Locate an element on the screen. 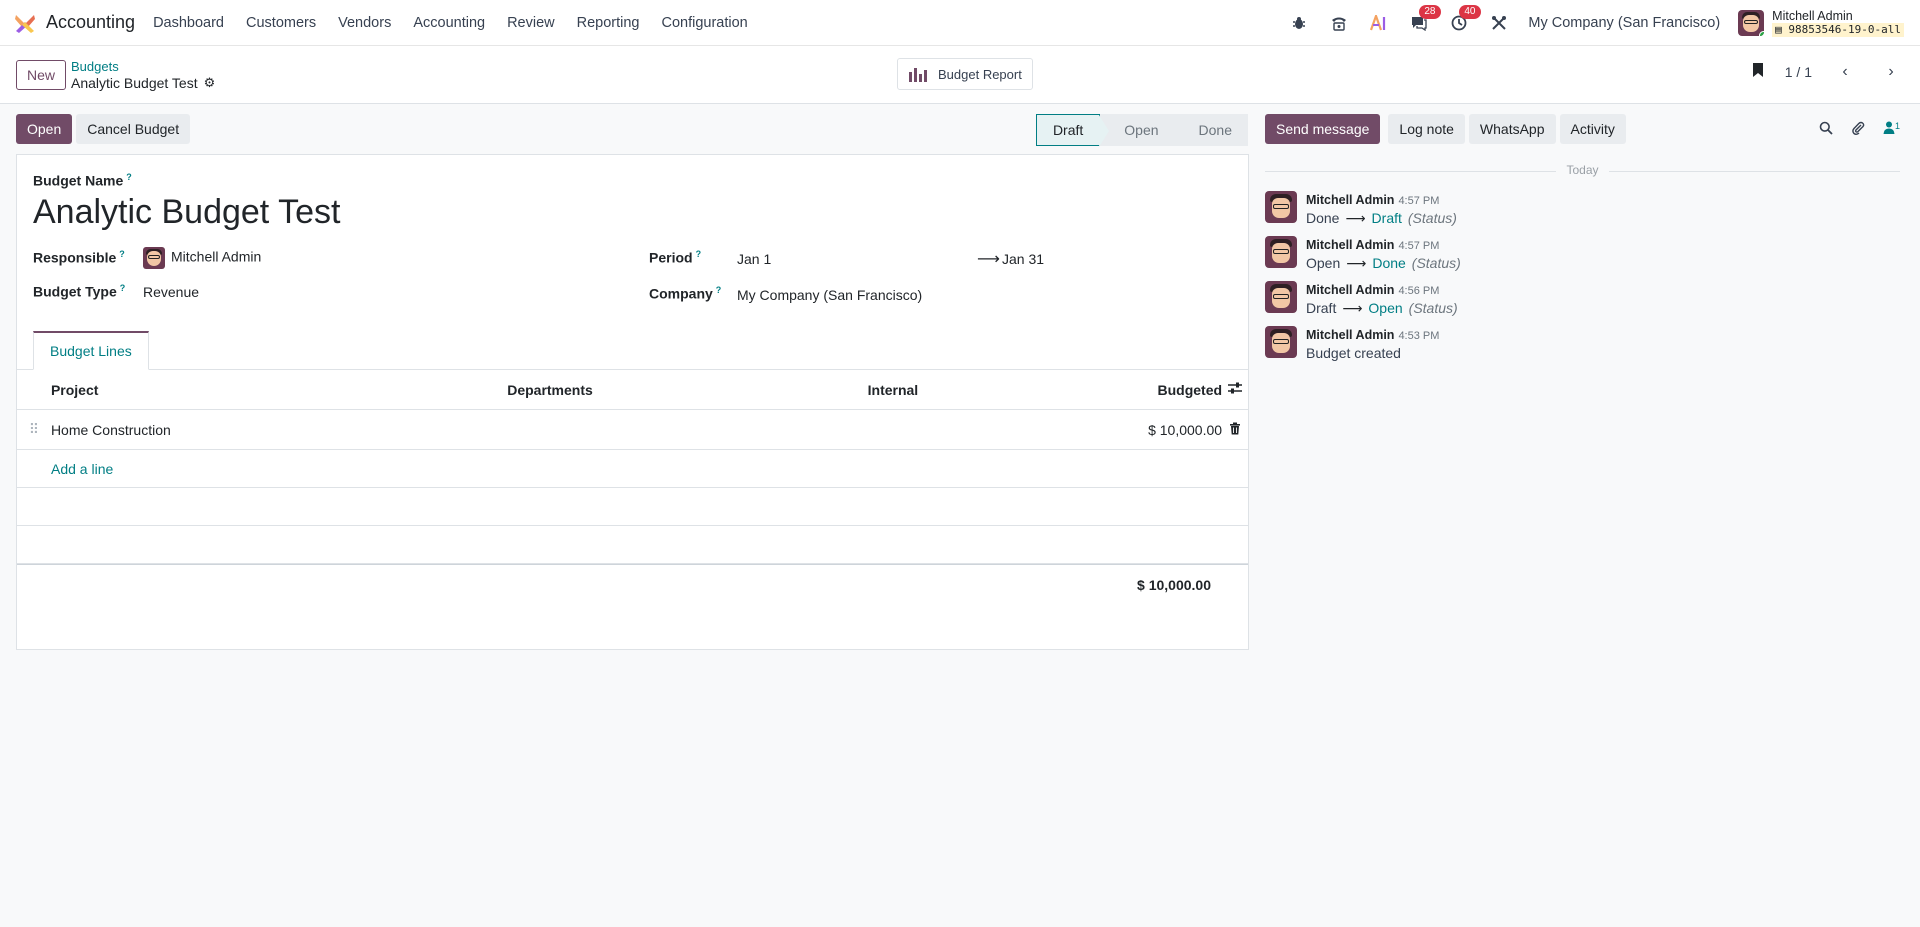 The width and height of the screenshot is (1920, 927). pager-value: 1 / 1 is located at coordinates (1798, 72).